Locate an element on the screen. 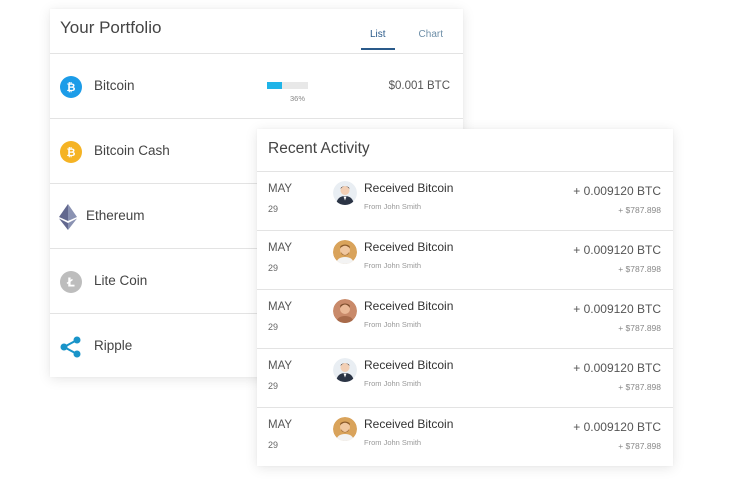  bitcoin-cash-icon: ₿ is located at coordinates (71, 152).